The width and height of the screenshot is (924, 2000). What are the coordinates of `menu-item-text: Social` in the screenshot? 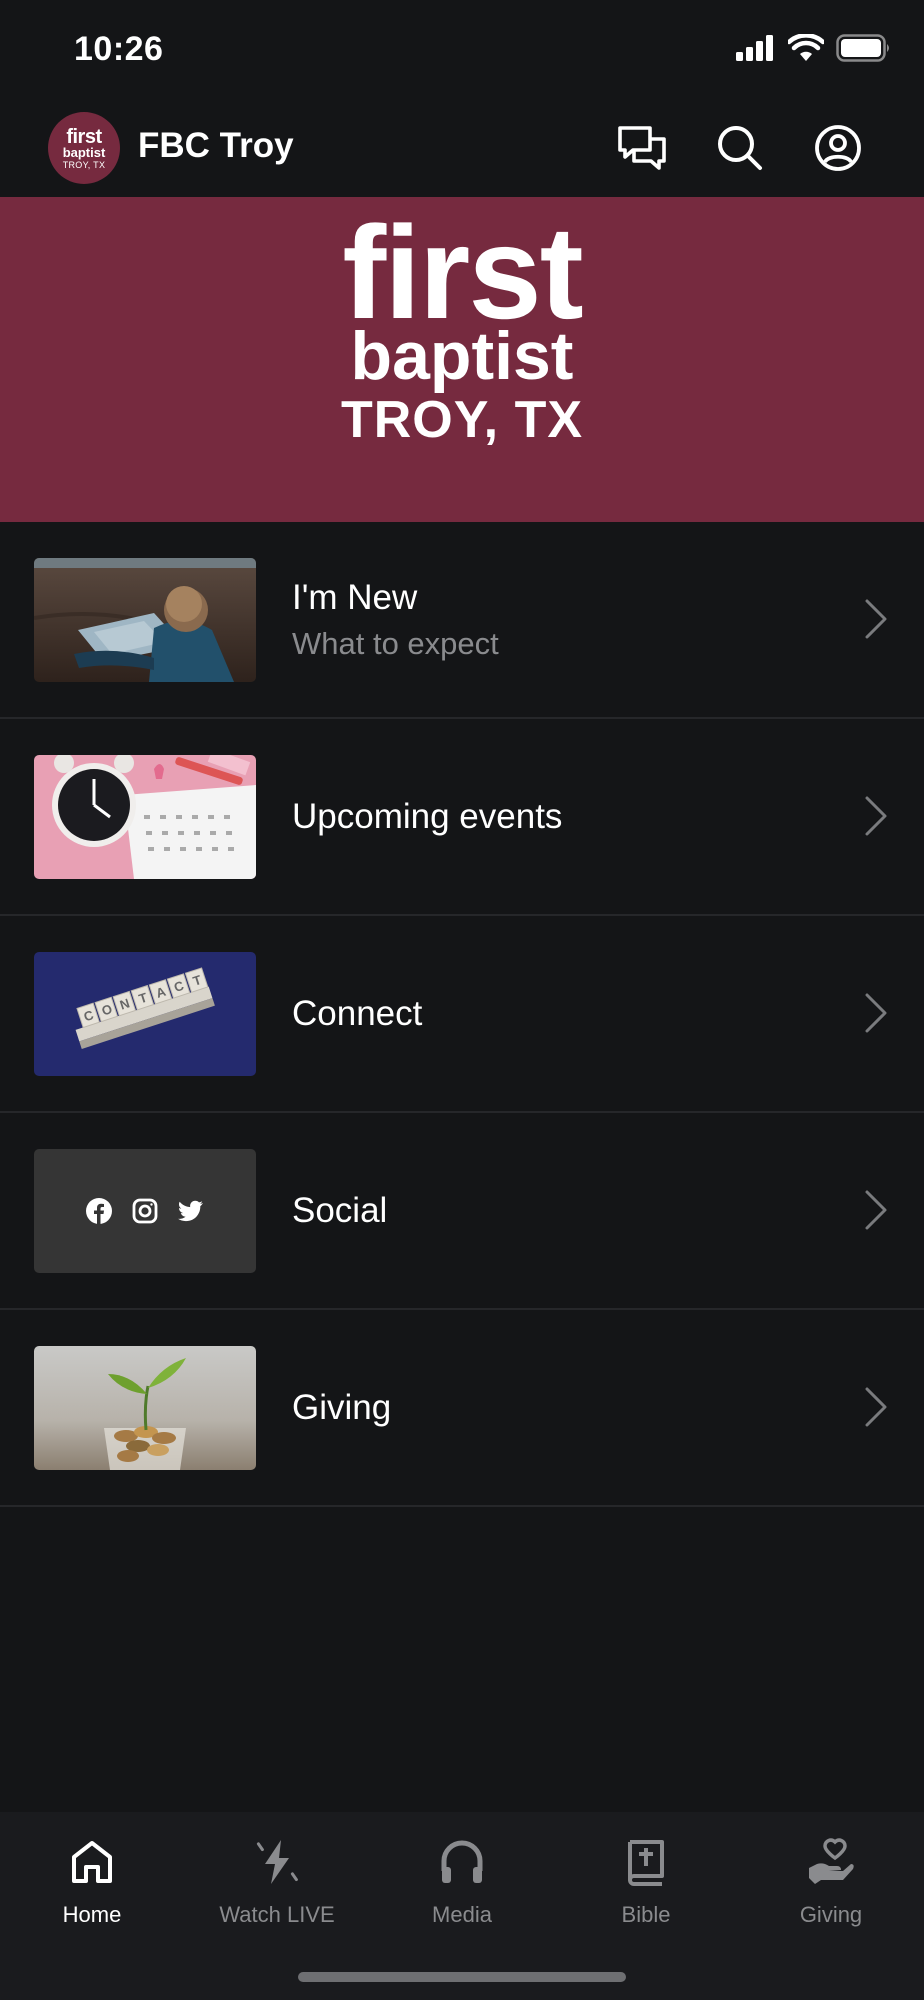 It's located at (339, 1210).